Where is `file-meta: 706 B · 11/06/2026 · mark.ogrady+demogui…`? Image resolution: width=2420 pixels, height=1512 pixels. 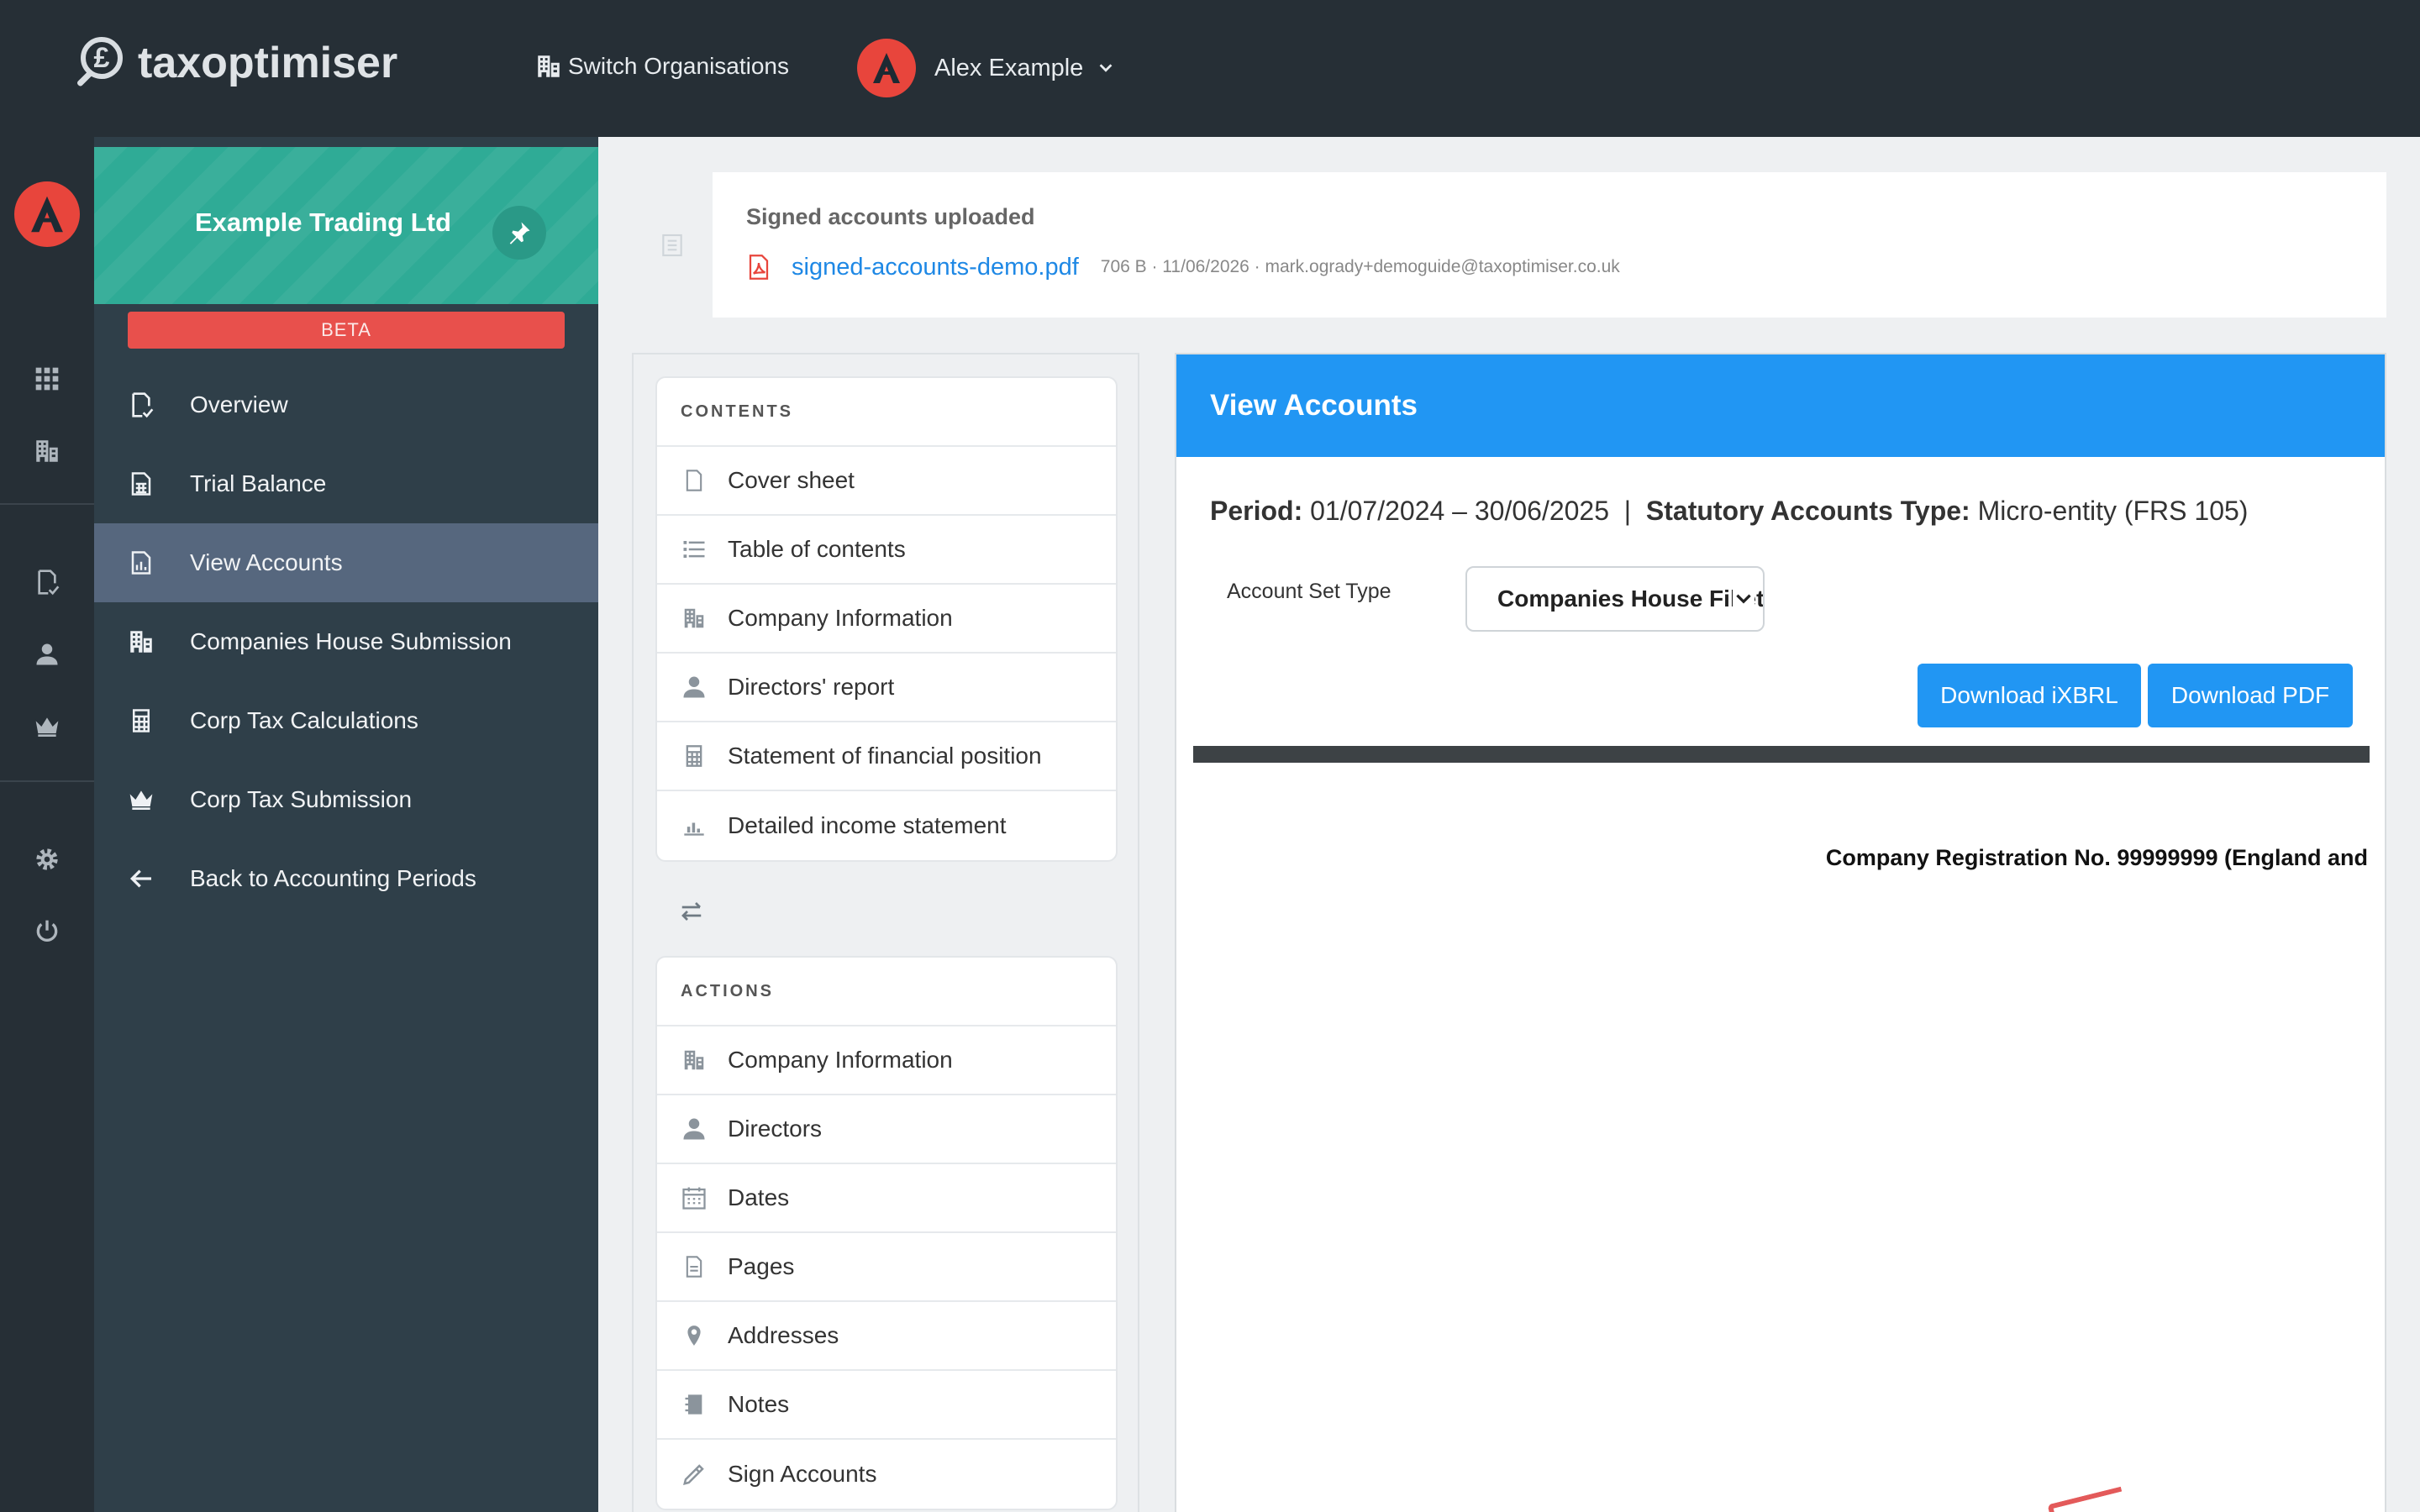
file-meta: 706 B · 11/06/2026 · mark.ogrady+demogui… is located at coordinates (1360, 266).